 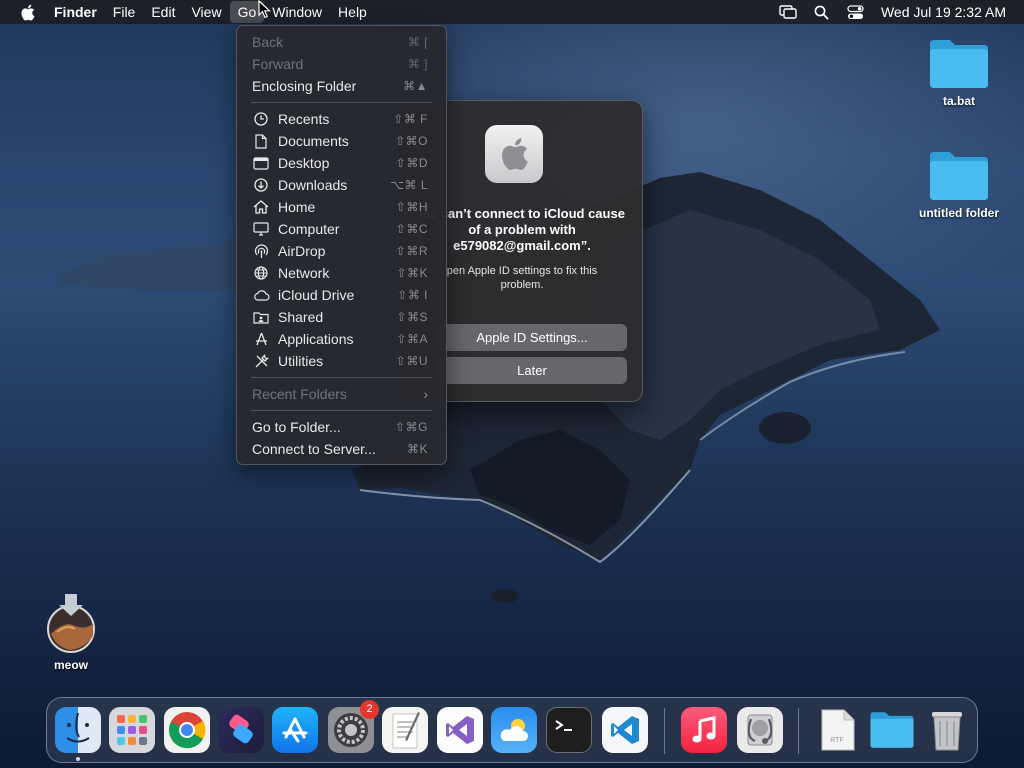 I want to click on later-button: Later, so click(x=532, y=370).